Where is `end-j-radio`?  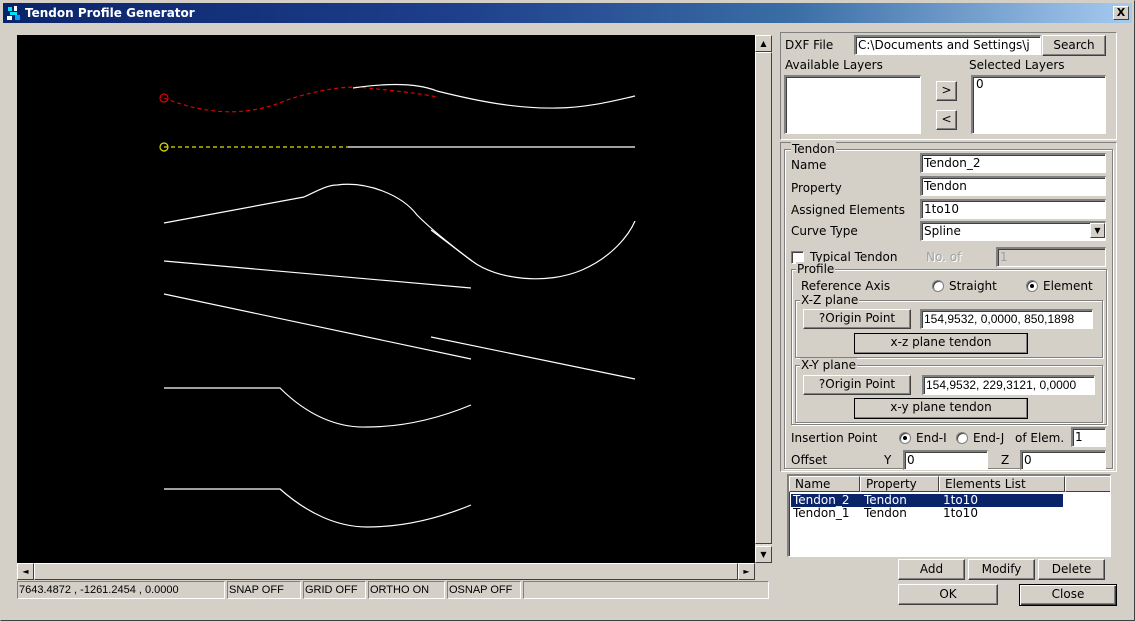 end-j-radio is located at coordinates (962, 438).